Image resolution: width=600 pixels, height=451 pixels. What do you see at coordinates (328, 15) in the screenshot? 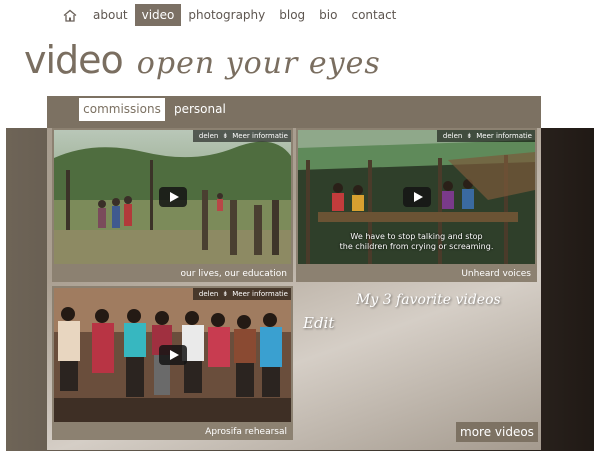
I see `nav-bio: bio` at bounding box center [328, 15].